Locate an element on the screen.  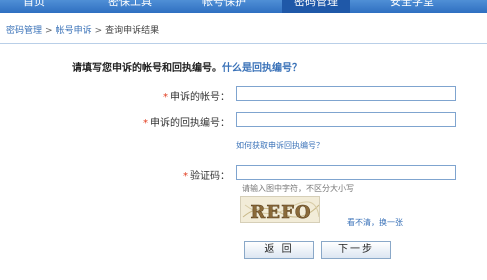
account-label: * 申诉的帐号： is located at coordinates (196, 95).